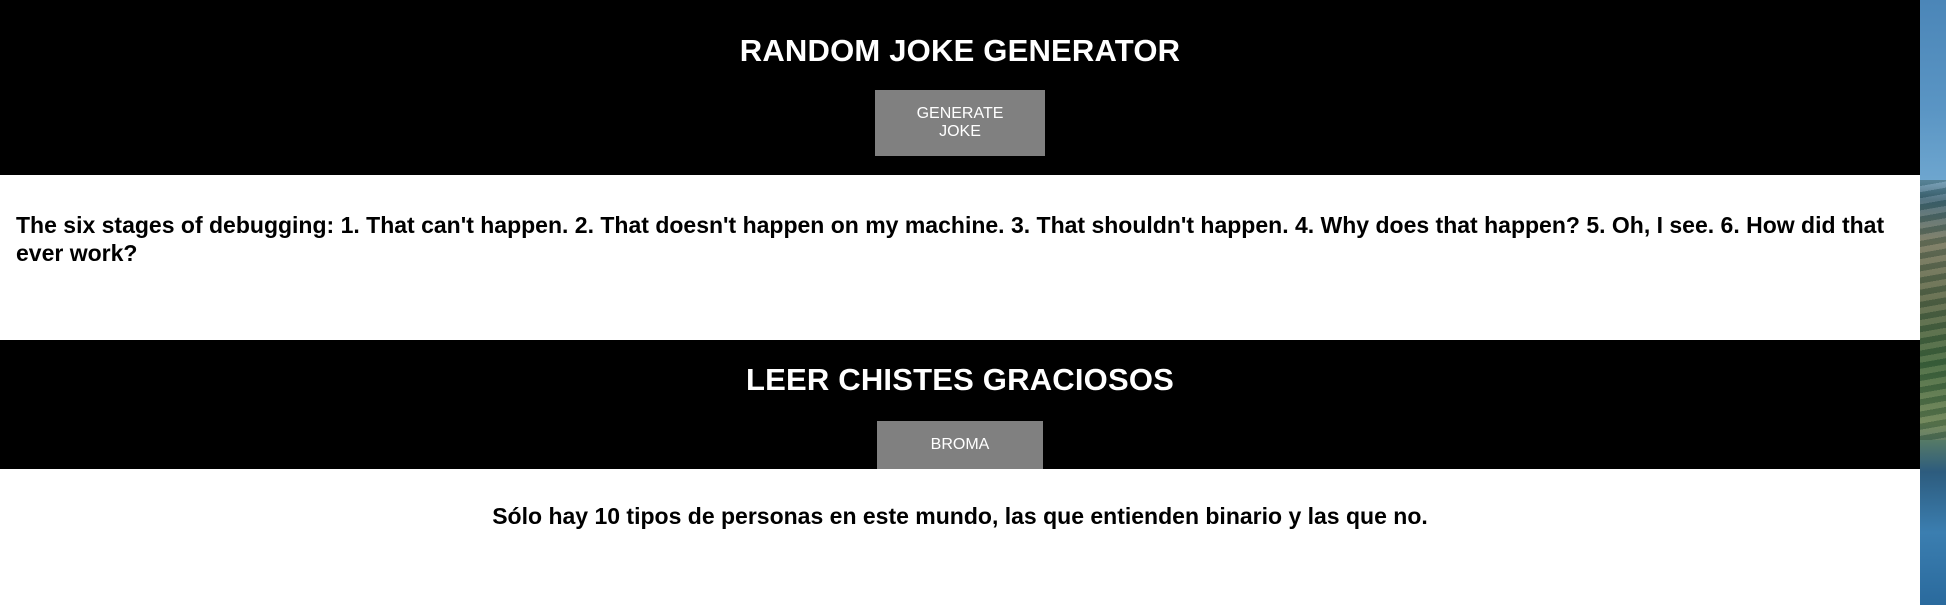 The width and height of the screenshot is (1946, 605). I want to click on chistes-title: LEER CHISTES GRACIOSOS, so click(960, 379).